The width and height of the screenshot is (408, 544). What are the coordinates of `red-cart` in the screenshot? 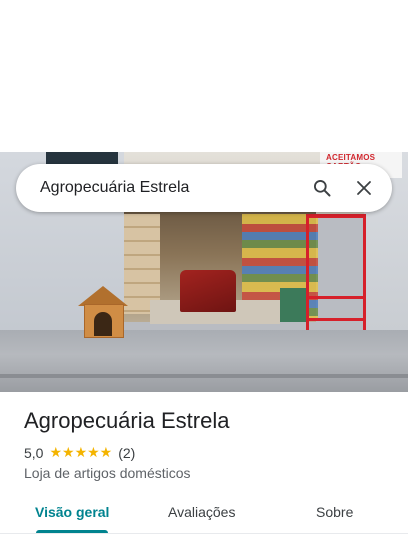 It's located at (208, 291).